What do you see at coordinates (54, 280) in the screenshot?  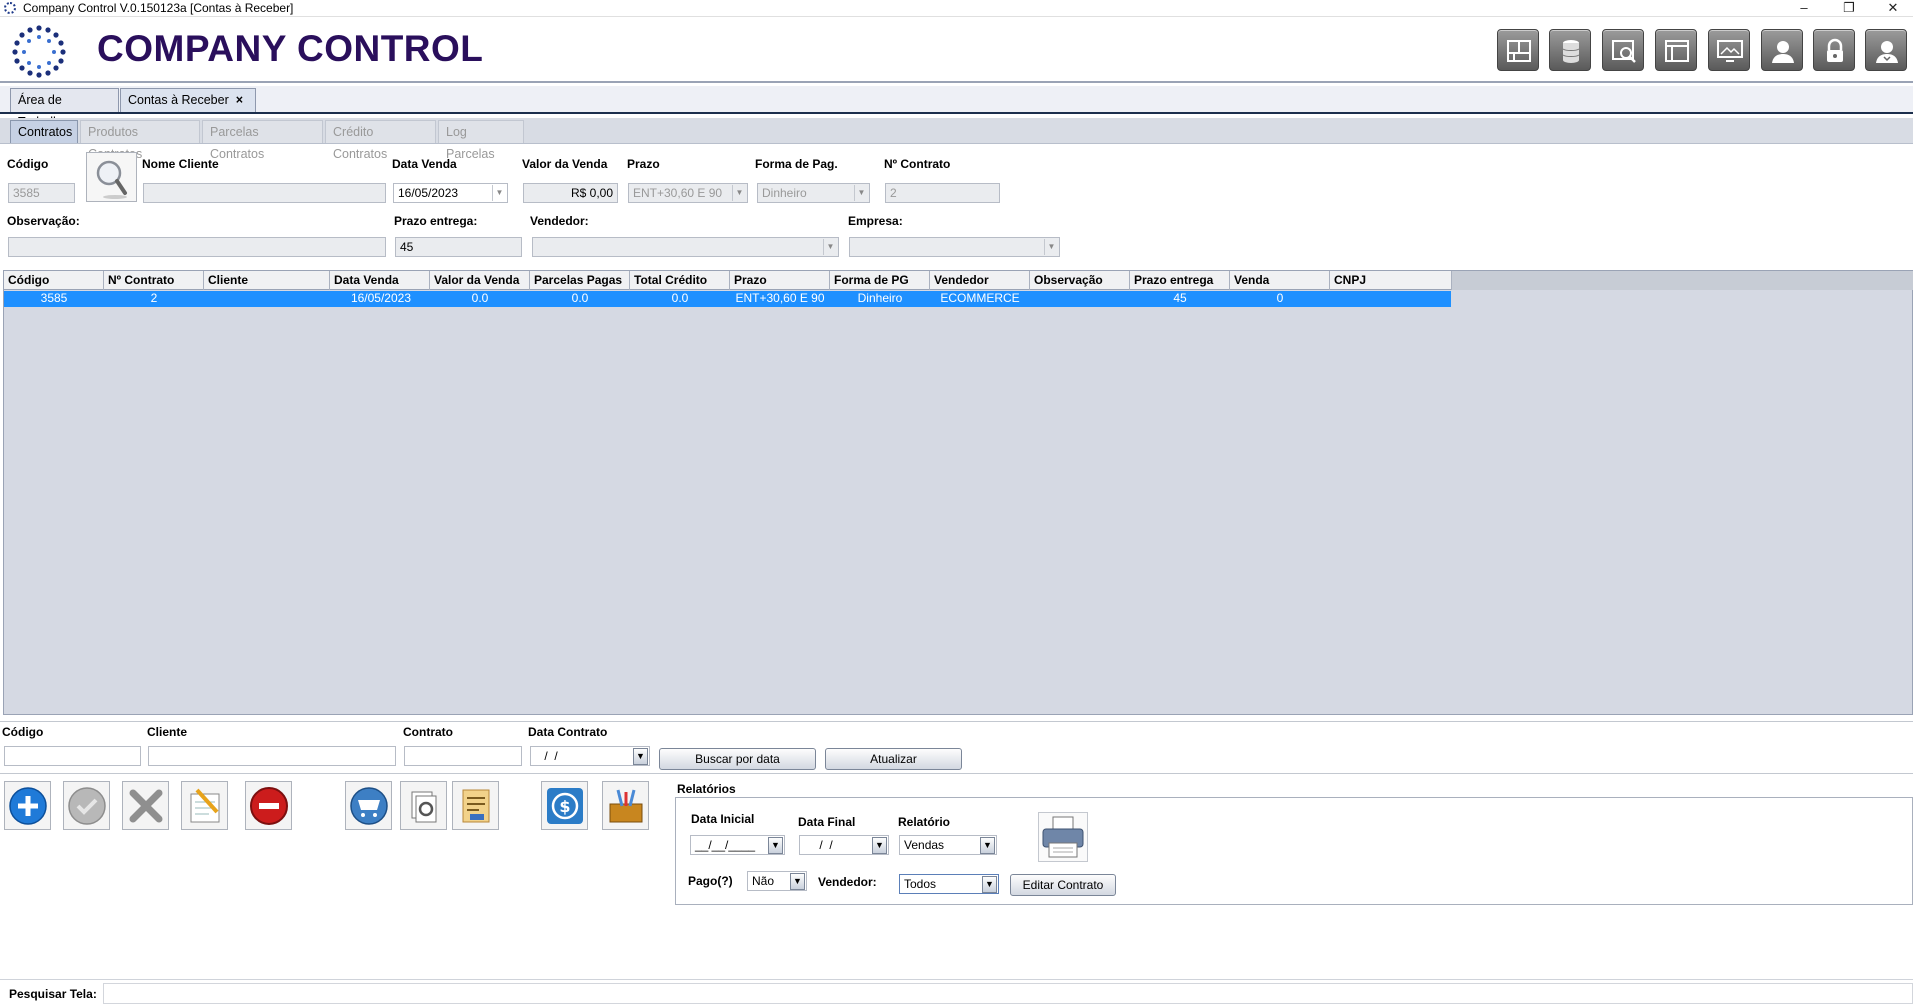 I see `column-header: Código` at bounding box center [54, 280].